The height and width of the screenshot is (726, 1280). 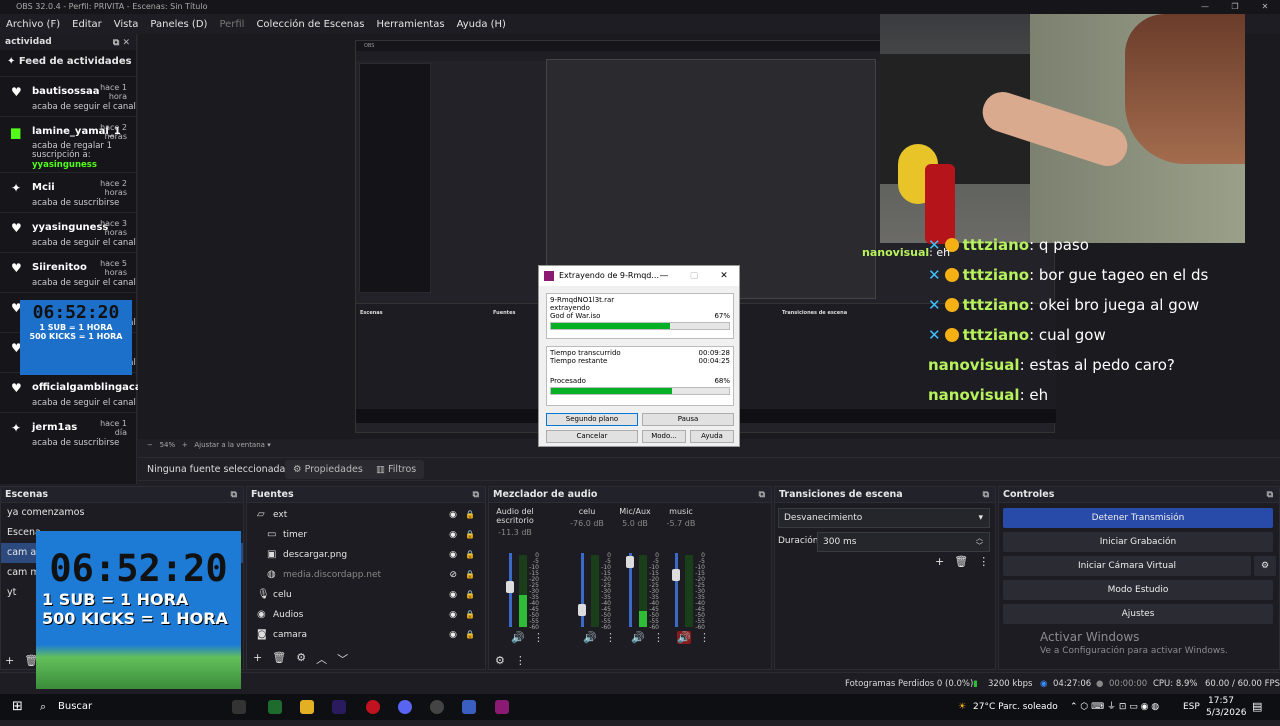 I want to click on add-scene-icon: +, so click(x=9, y=660).